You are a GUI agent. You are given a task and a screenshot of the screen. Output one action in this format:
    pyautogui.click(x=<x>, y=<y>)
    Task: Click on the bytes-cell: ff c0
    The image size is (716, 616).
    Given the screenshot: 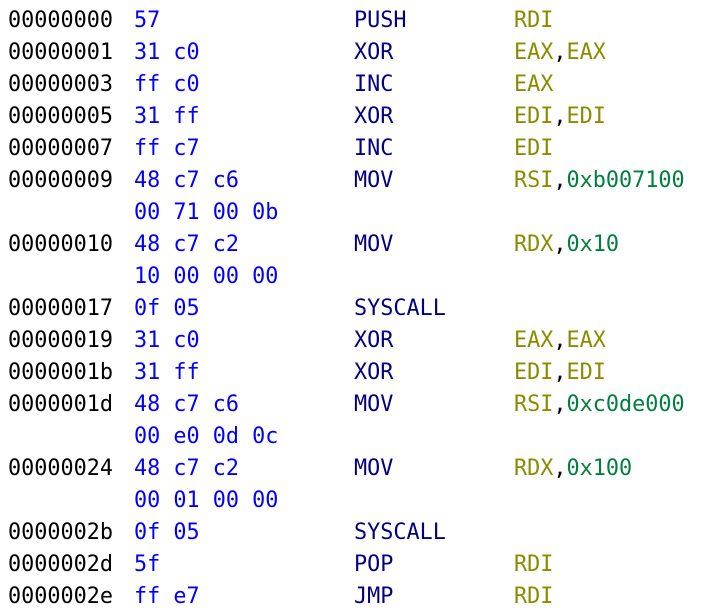 What is the action you would take?
    pyautogui.click(x=167, y=84)
    